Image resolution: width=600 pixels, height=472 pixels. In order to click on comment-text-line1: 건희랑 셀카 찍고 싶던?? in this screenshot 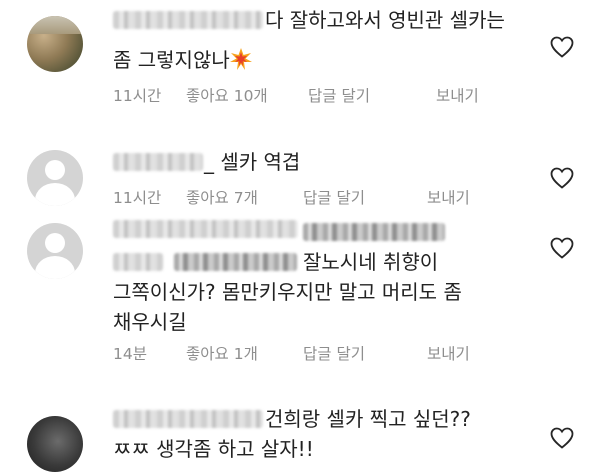, I will do `click(368, 419)`.